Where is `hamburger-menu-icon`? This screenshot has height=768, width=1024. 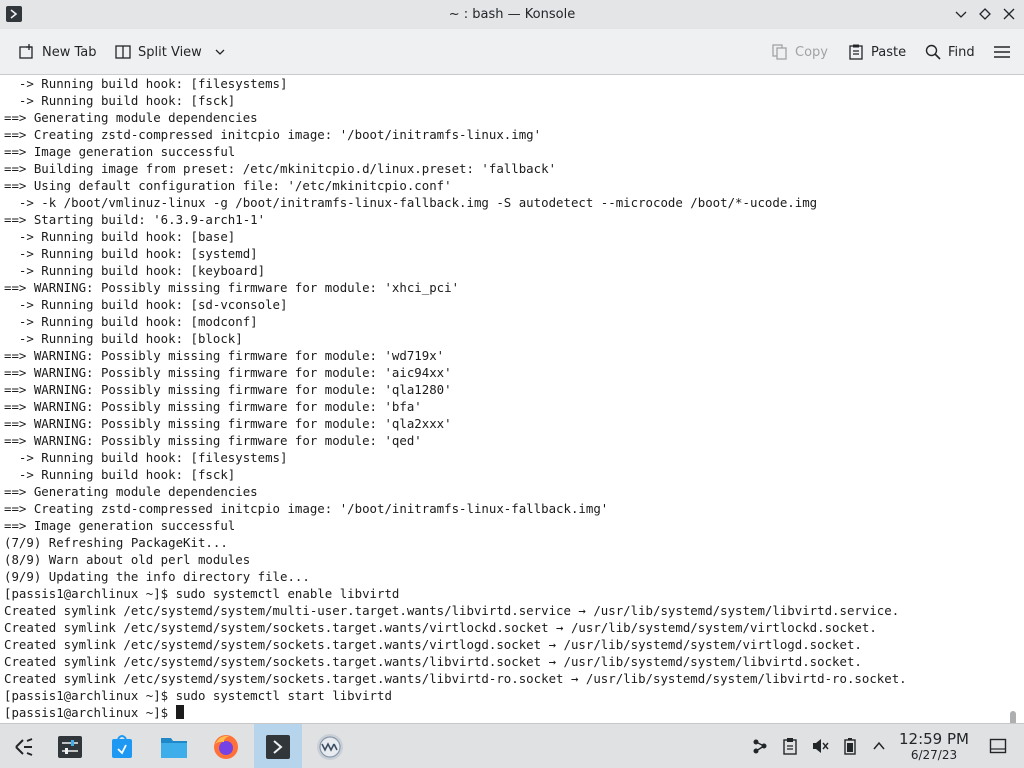
hamburger-menu-icon is located at coordinates (1002, 52).